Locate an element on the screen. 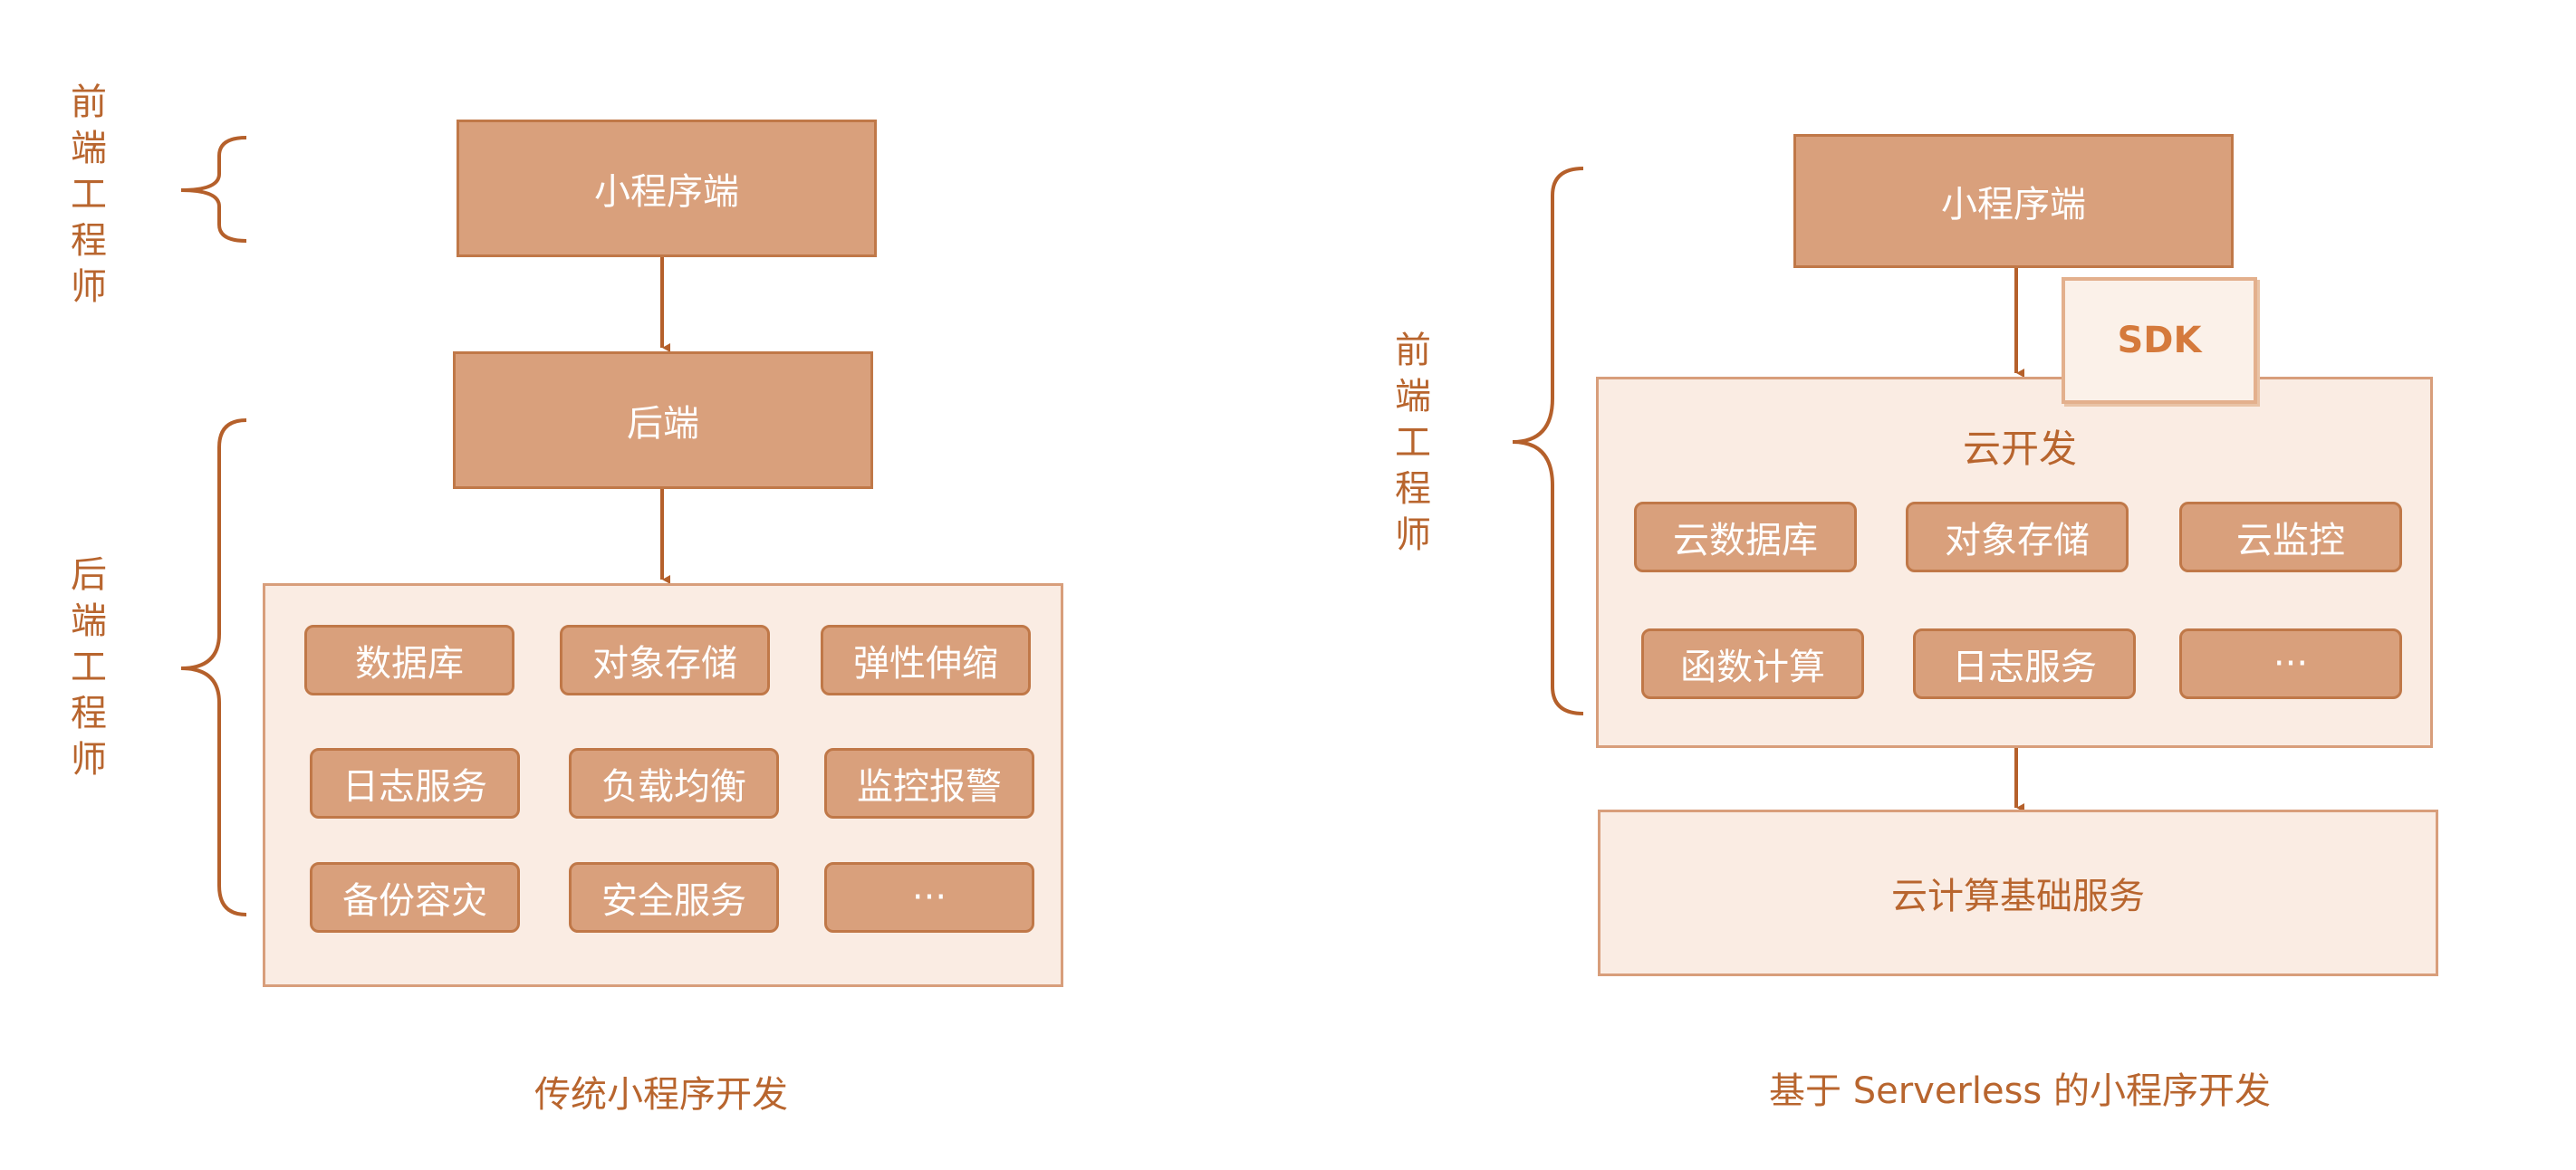 This screenshot has width=2576, height=1170. left-frontend-brace is located at coordinates (213, 190).